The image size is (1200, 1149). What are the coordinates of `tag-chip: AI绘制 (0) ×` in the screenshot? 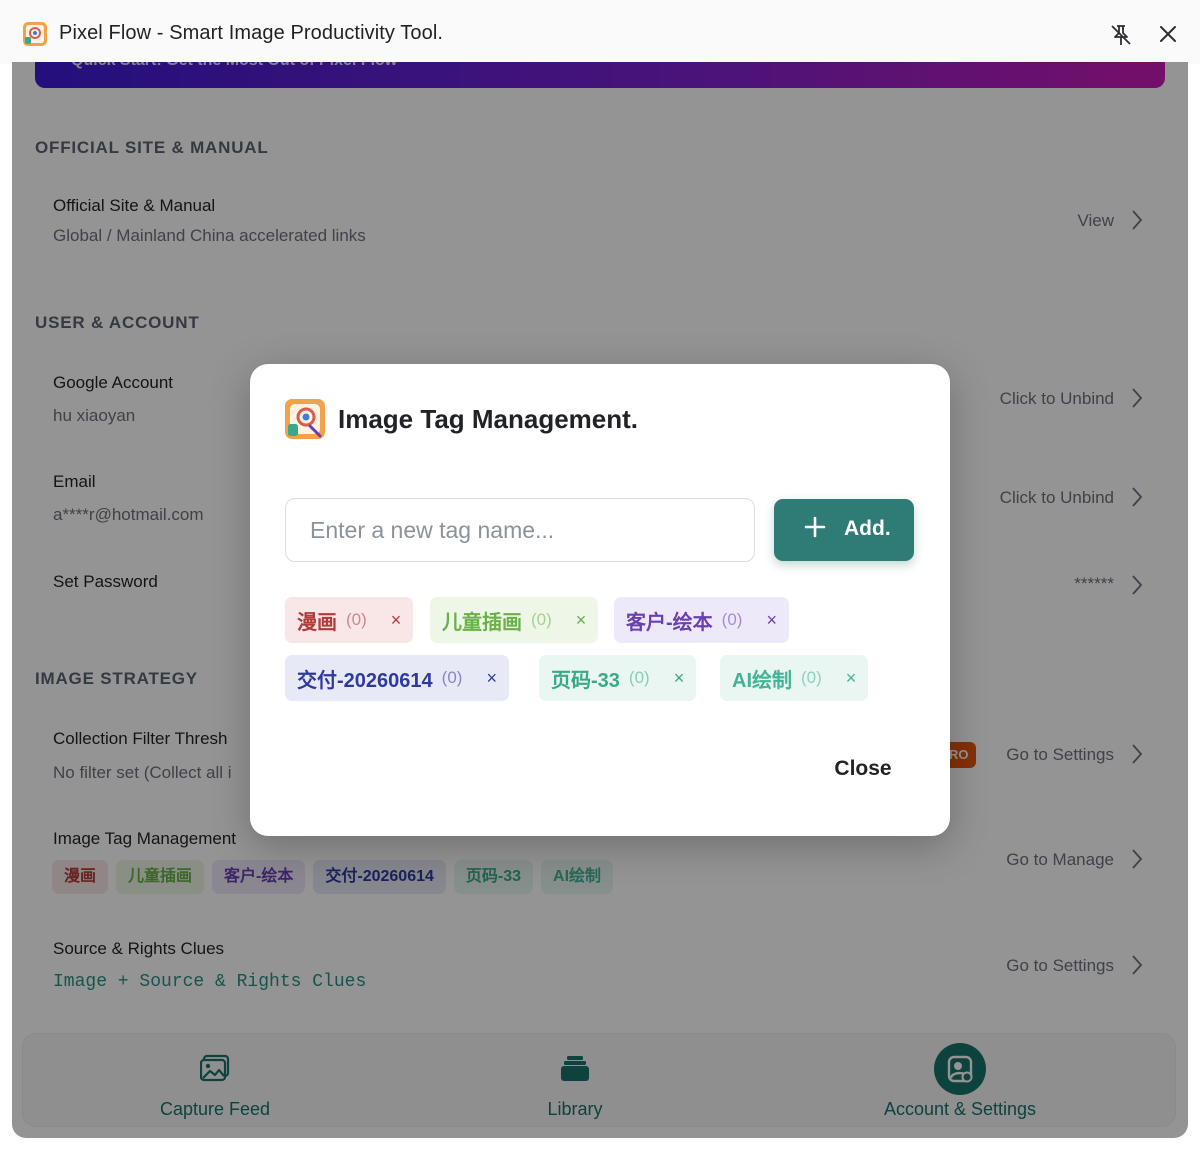 It's located at (794, 678).